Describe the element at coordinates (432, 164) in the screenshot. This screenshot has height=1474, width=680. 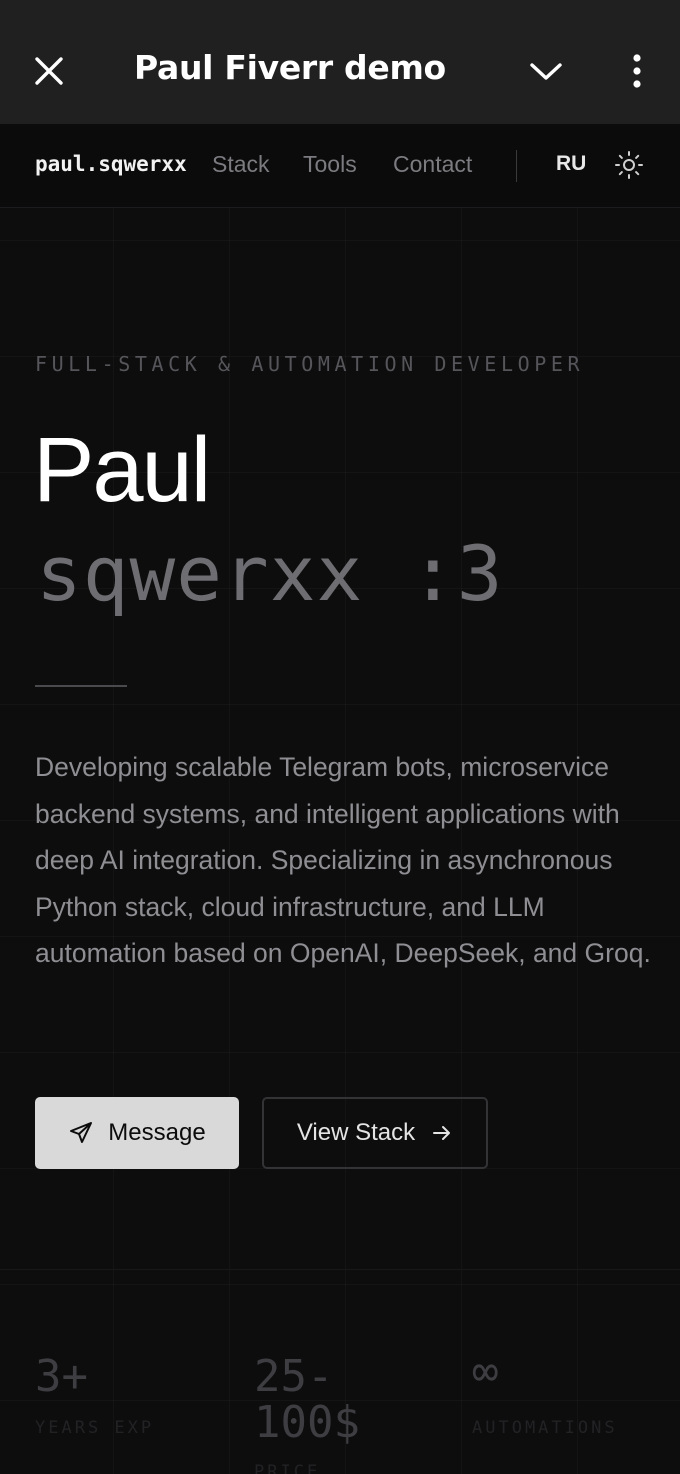
I see `nav-link-contact: Contact` at that location.